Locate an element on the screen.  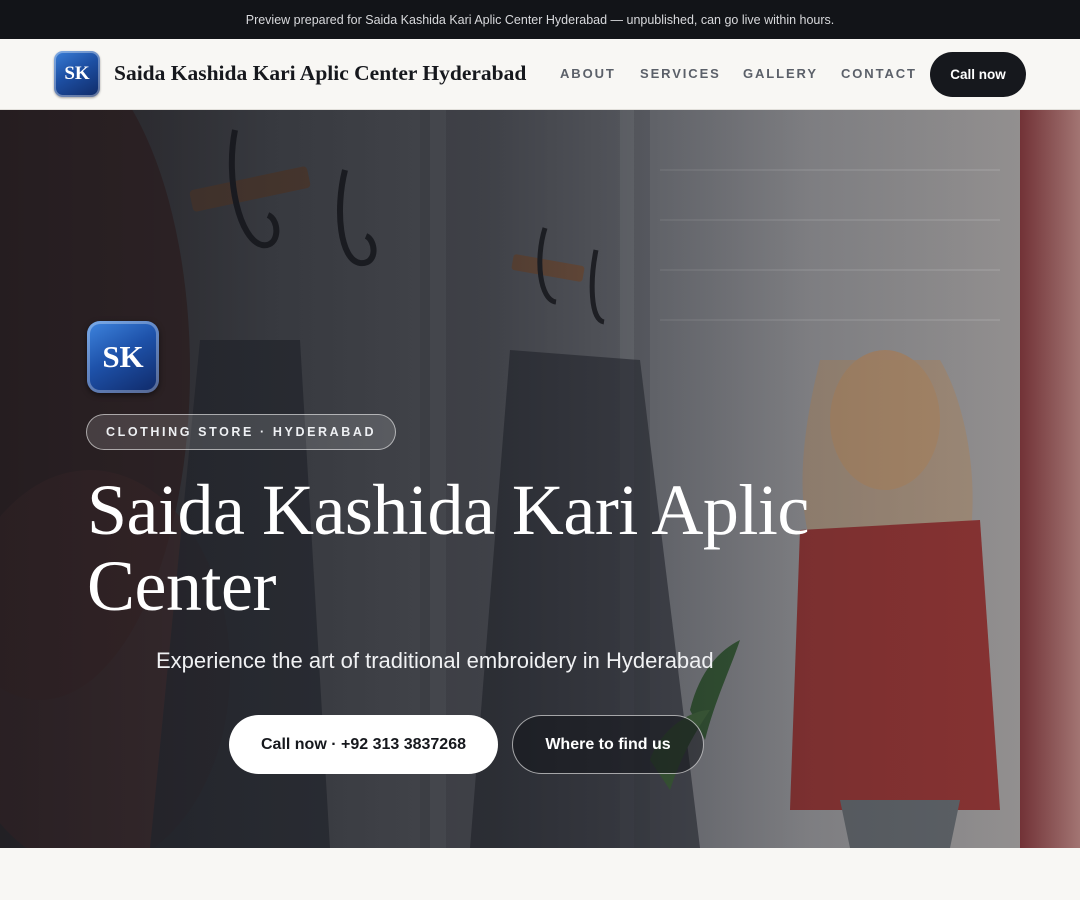
next-section is located at coordinates (540, 874).